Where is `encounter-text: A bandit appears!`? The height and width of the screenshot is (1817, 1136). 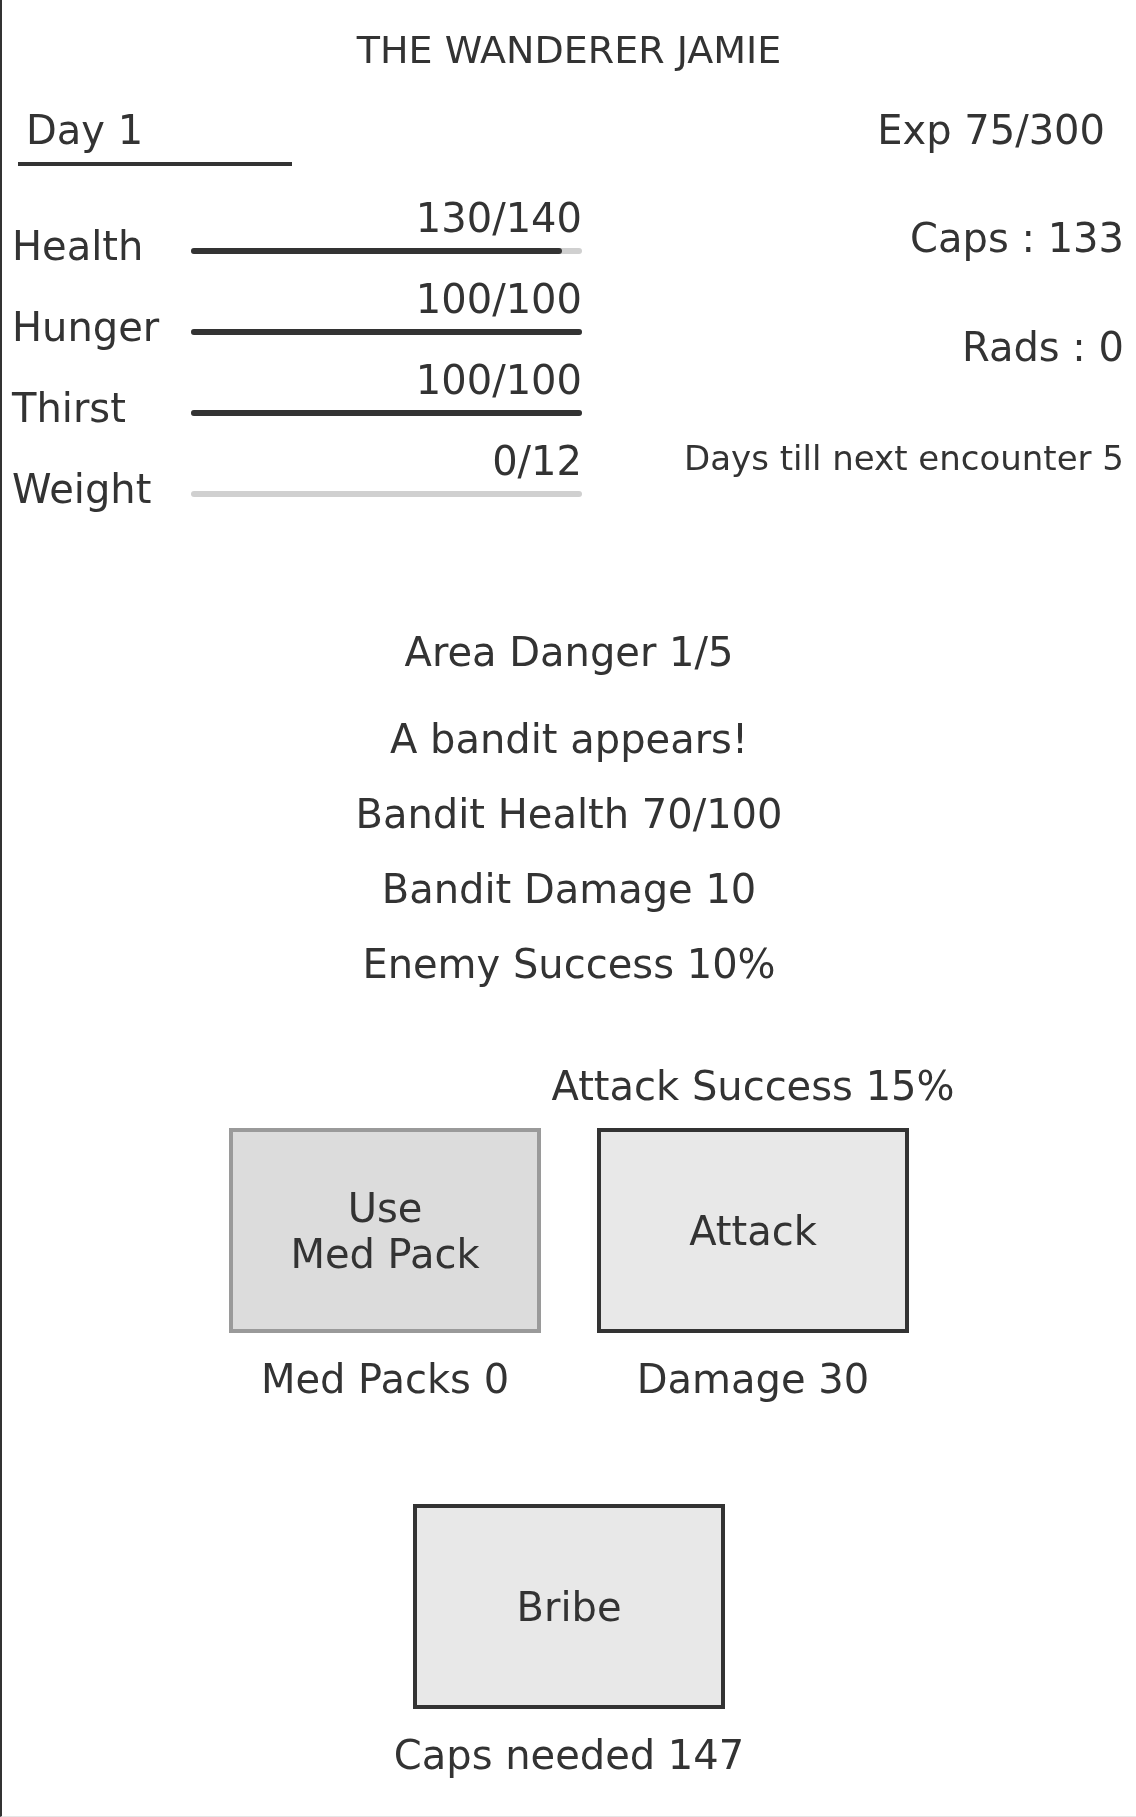
encounter-text: A bandit appears! is located at coordinates (569, 739).